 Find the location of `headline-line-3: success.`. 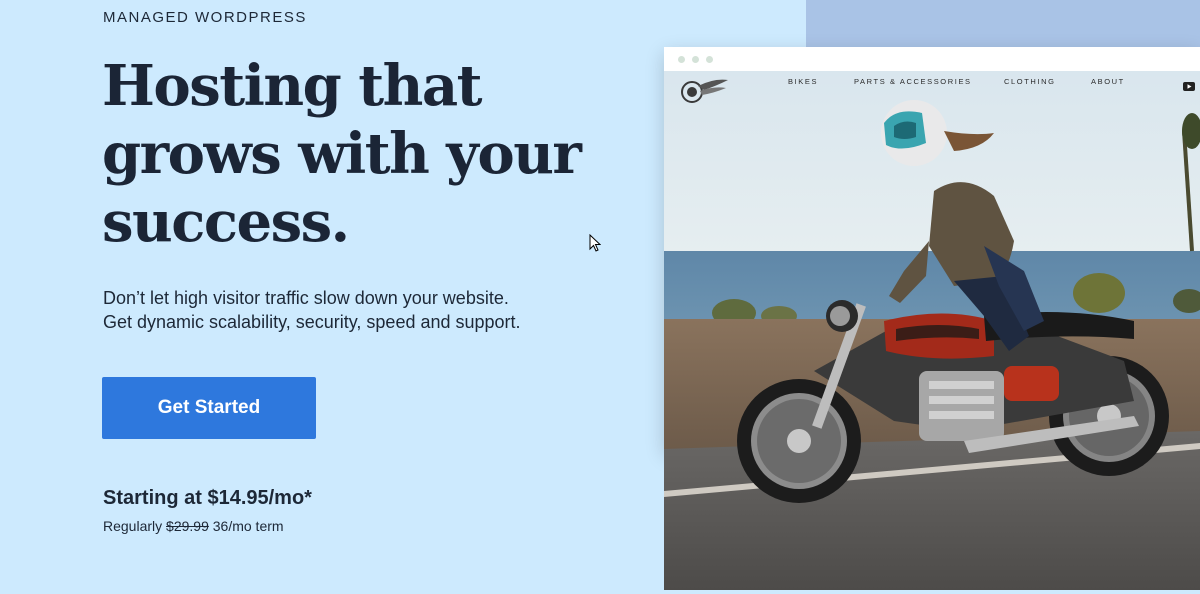

headline-line-3: success. is located at coordinates (226, 222).